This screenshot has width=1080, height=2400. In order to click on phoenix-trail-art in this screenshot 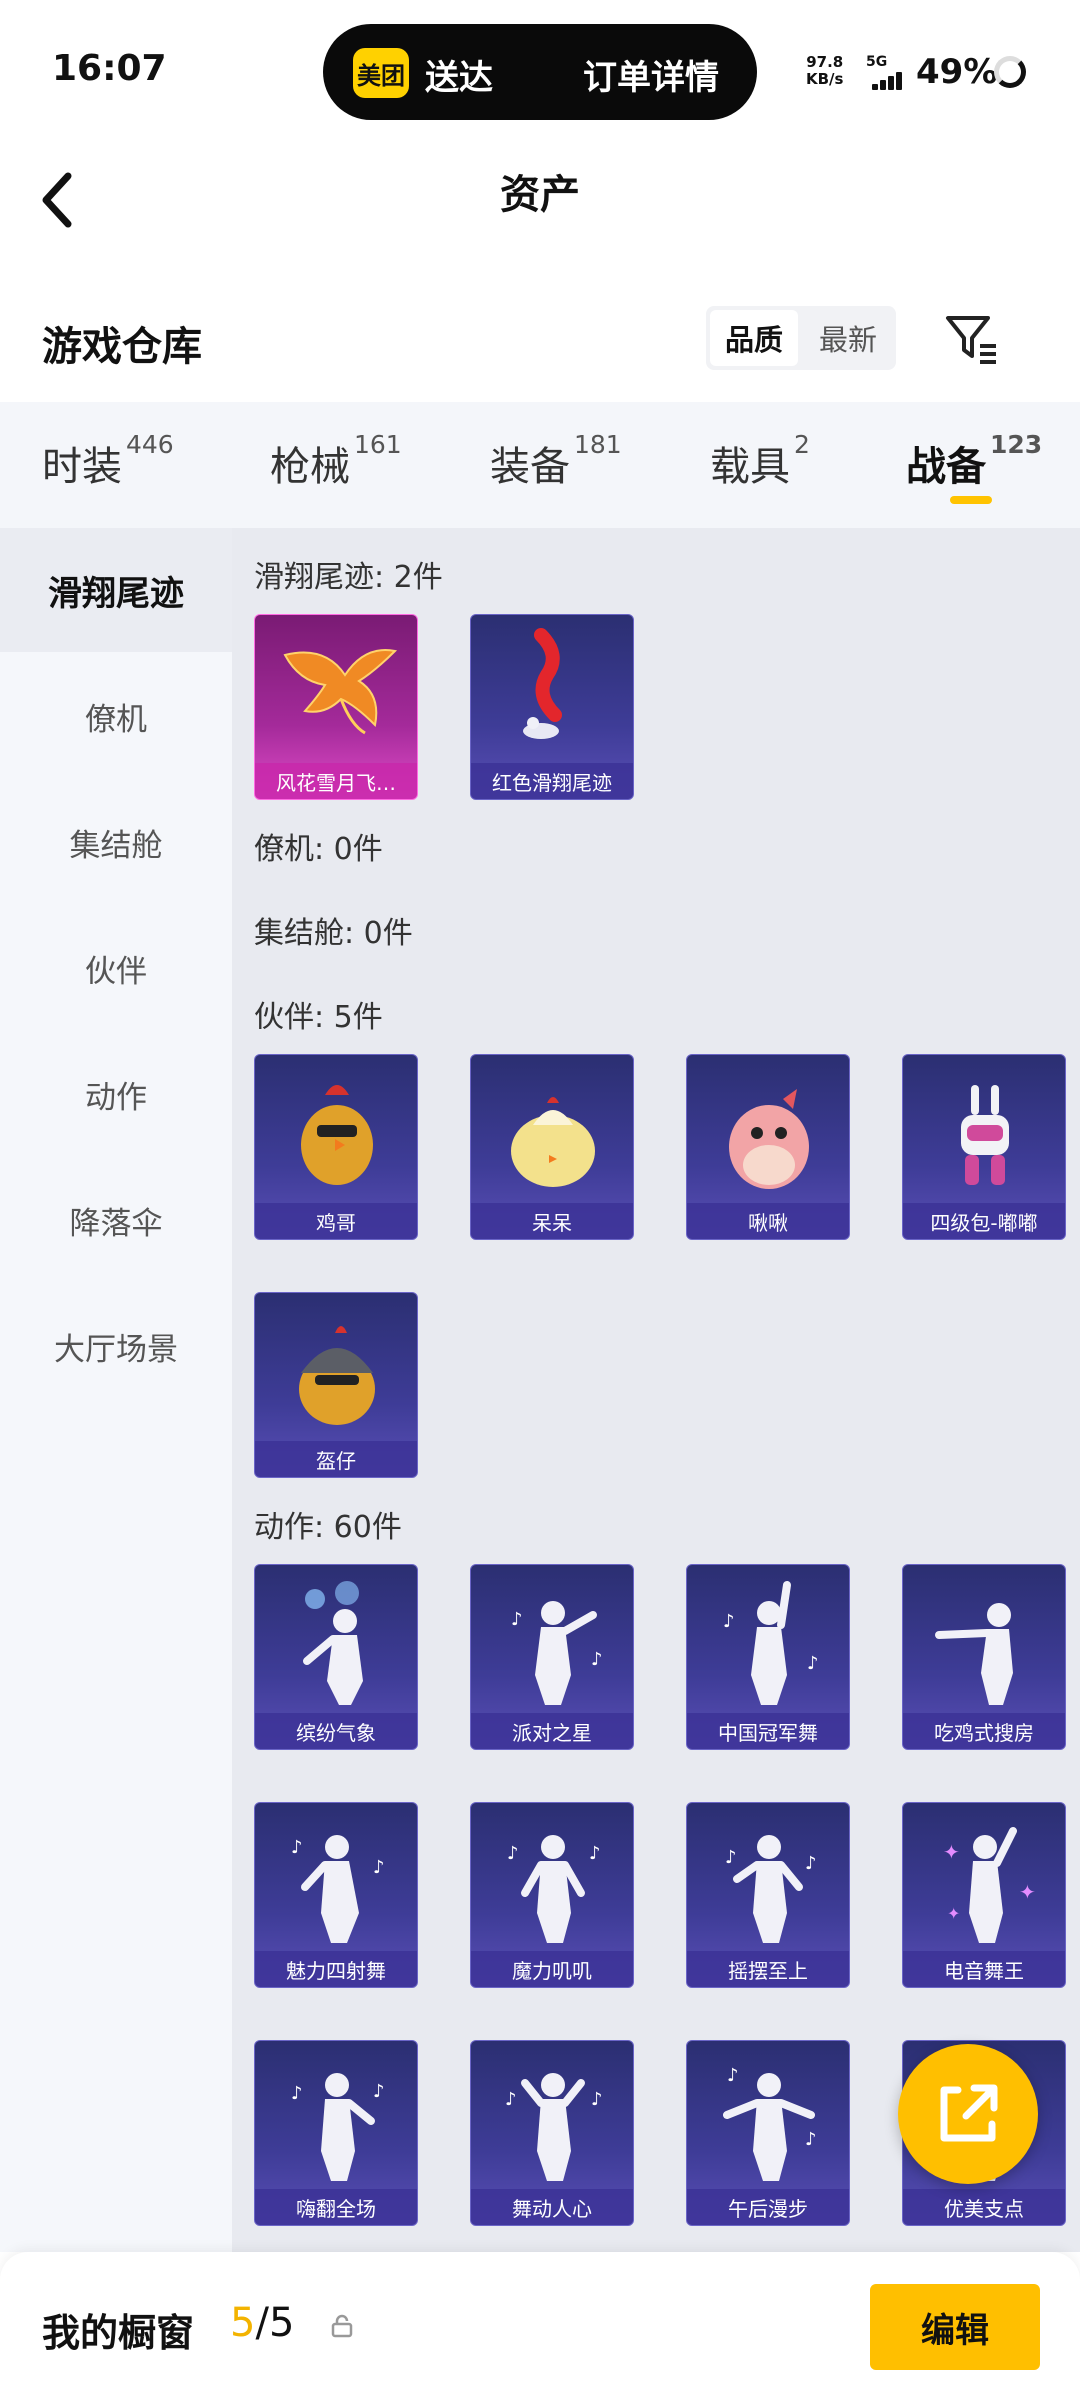, I will do `click(340, 692)`.